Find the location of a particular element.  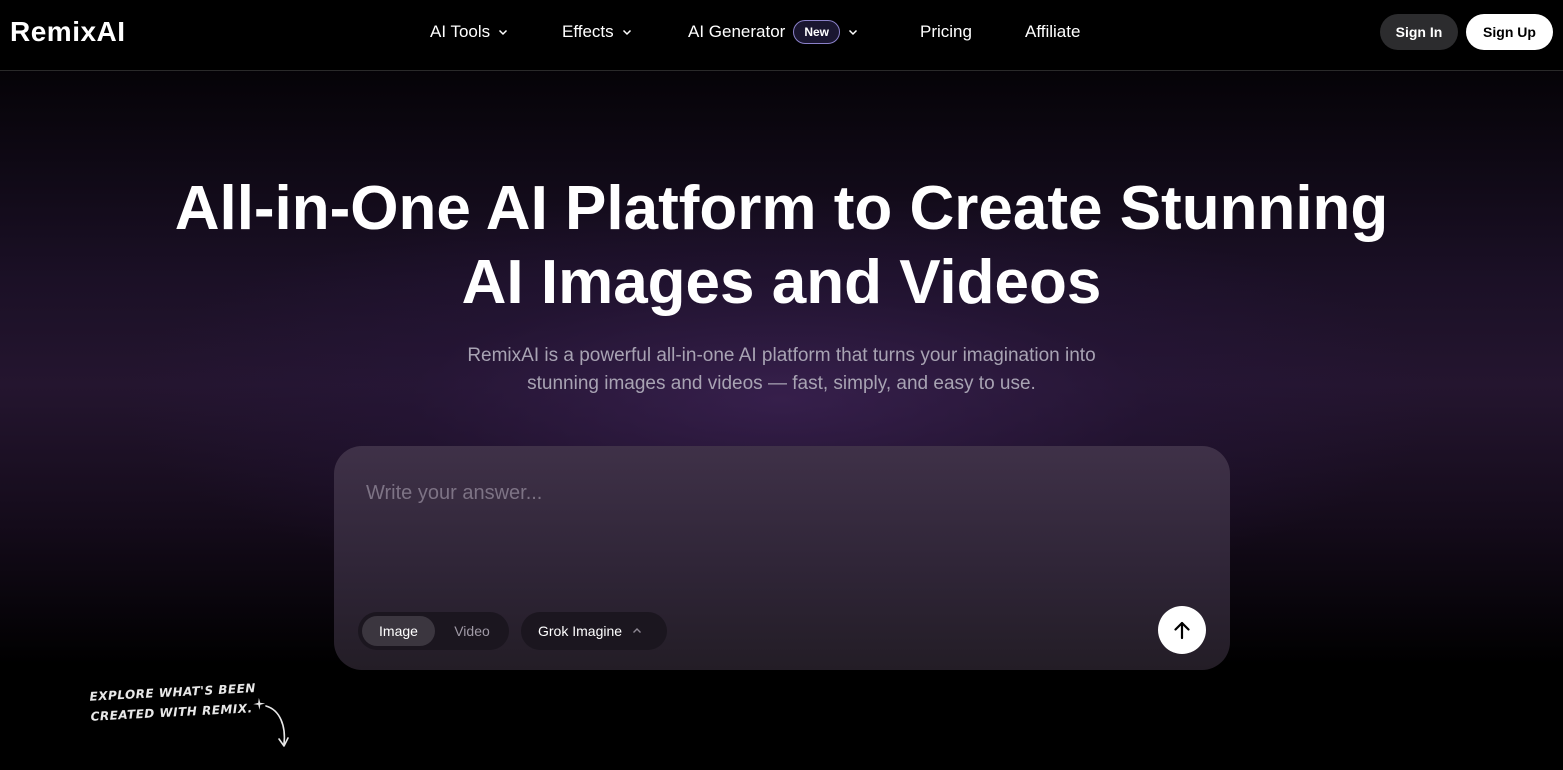

nav-ai-tools-label: AI Tools is located at coordinates (460, 31).